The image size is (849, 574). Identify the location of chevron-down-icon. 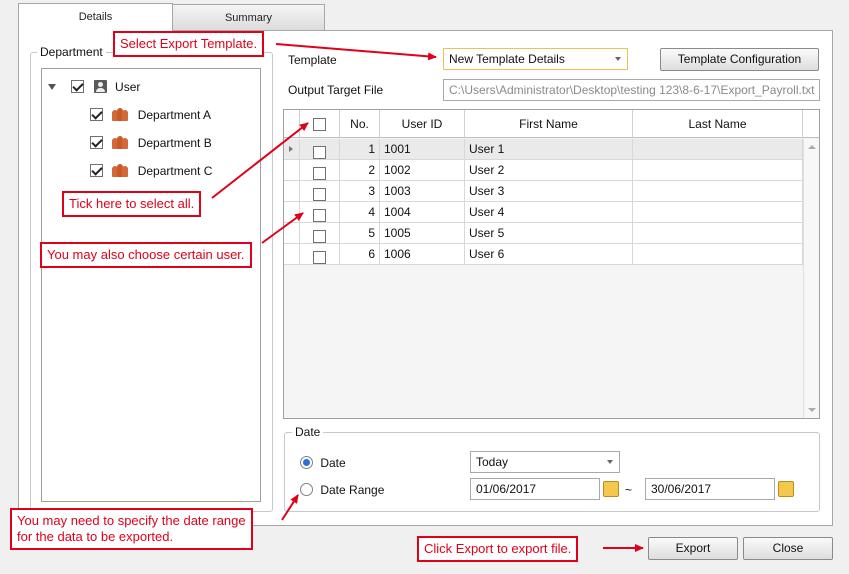
(618, 59).